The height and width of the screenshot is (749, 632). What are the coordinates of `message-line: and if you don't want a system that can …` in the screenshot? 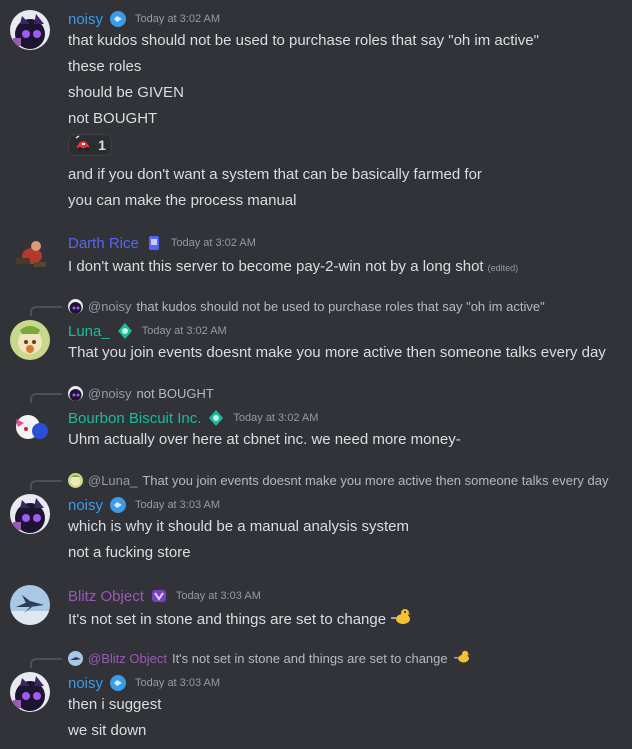 It's located at (275, 174).